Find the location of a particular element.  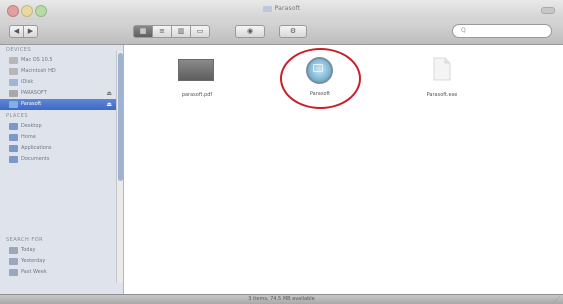

forward-arrow-icon: ▶ is located at coordinates (30, 31).